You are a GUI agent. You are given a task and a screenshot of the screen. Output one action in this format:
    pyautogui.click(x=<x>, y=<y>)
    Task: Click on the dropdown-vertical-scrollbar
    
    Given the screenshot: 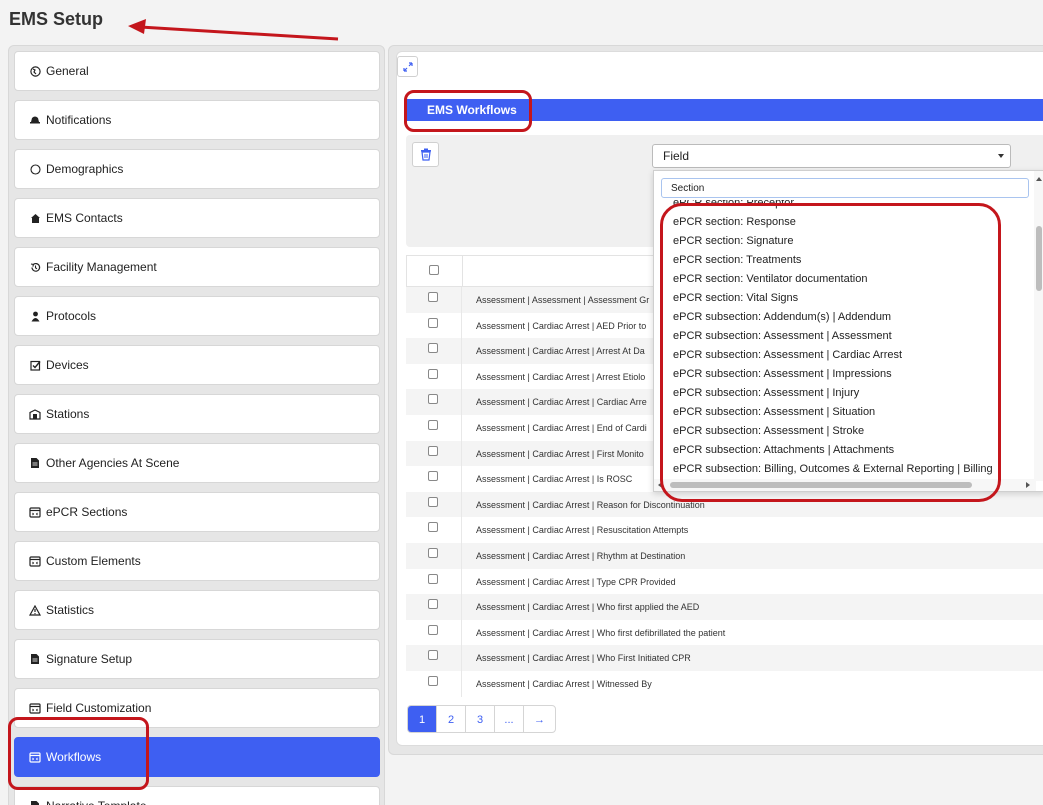 What is the action you would take?
    pyautogui.click(x=1038, y=326)
    